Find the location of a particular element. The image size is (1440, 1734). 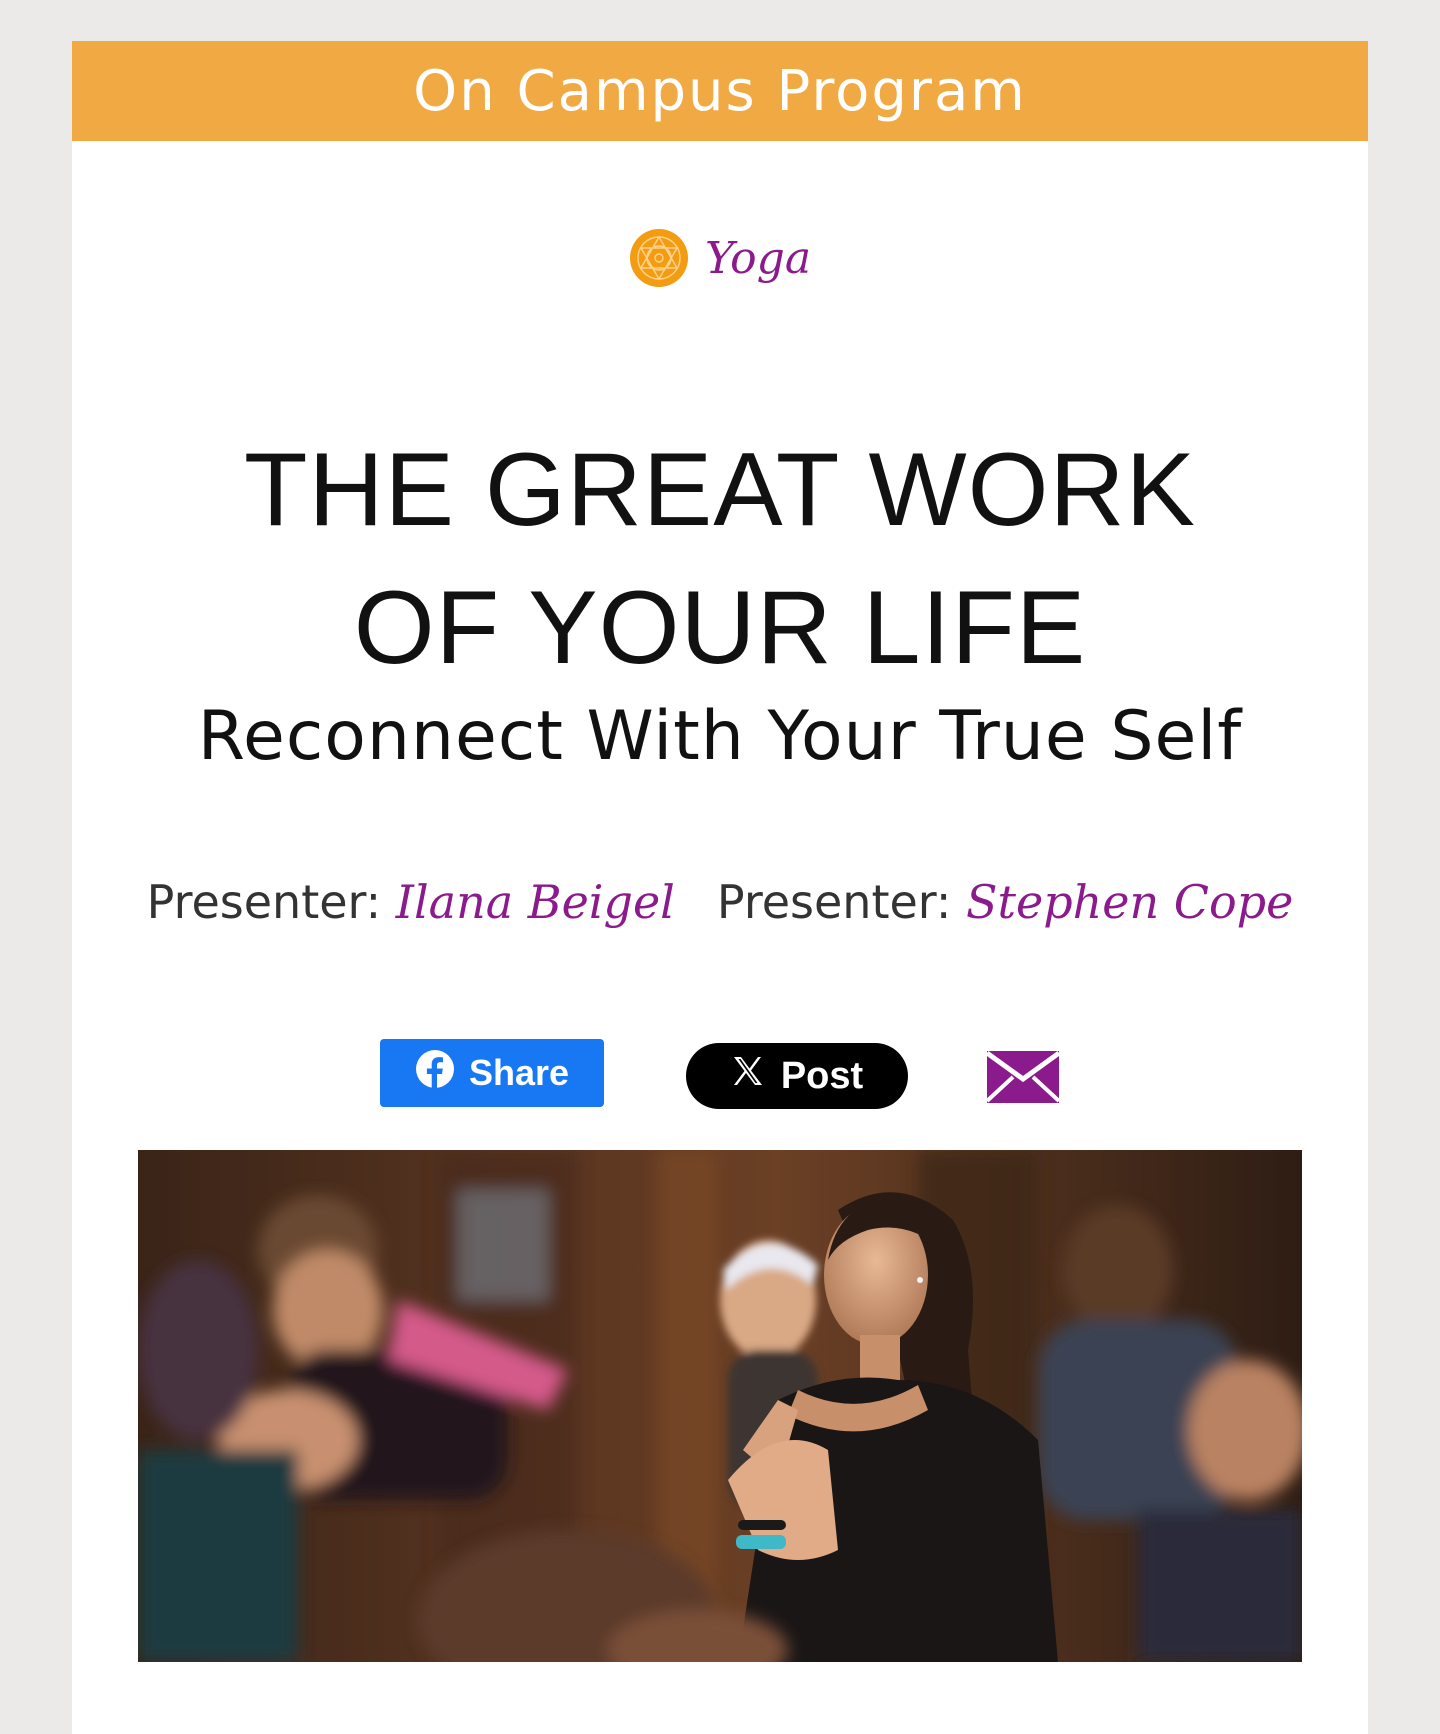

program-title-line-2: OF YOUR LIFE is located at coordinates (720, 628).